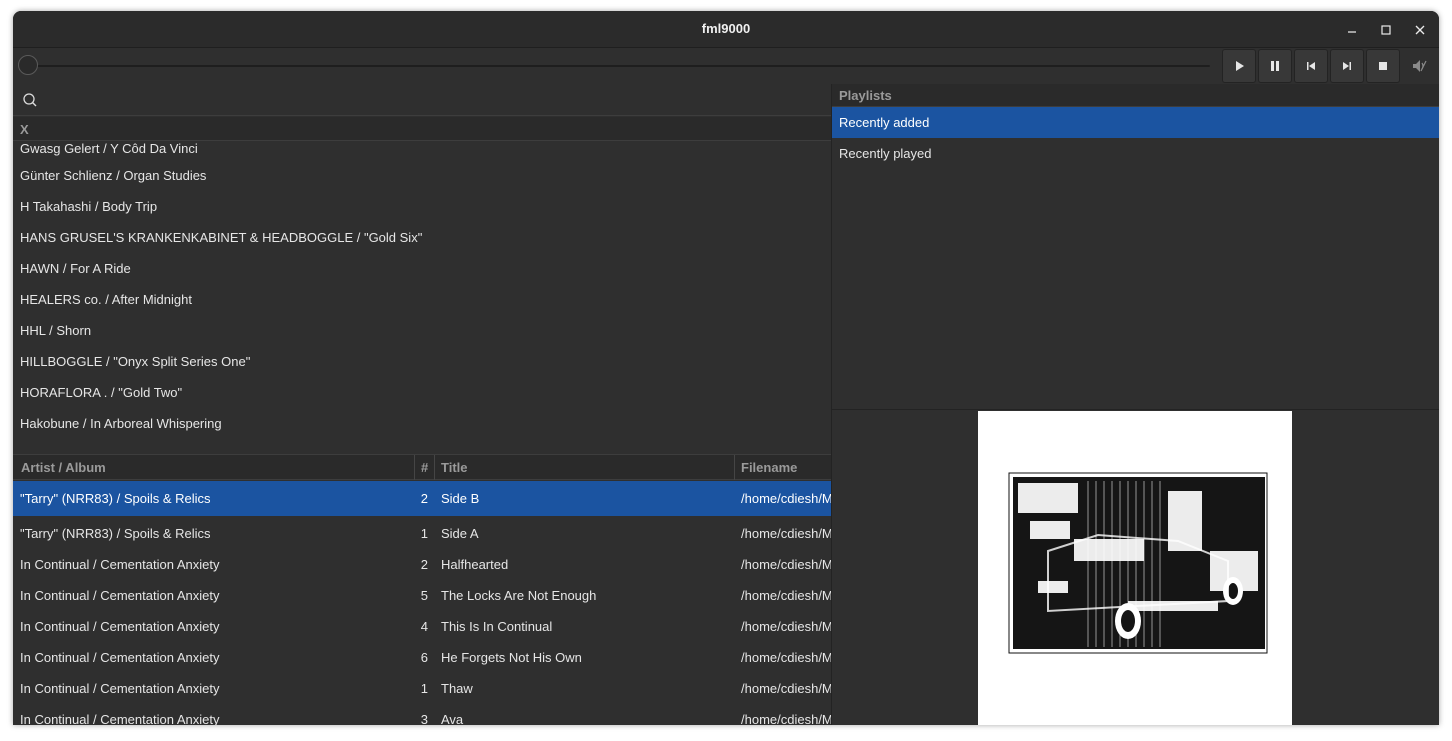 Image resolution: width=1452 pixels, height=741 pixels. Describe the element at coordinates (619, 66) in the screenshot. I see `seek-slider` at that location.